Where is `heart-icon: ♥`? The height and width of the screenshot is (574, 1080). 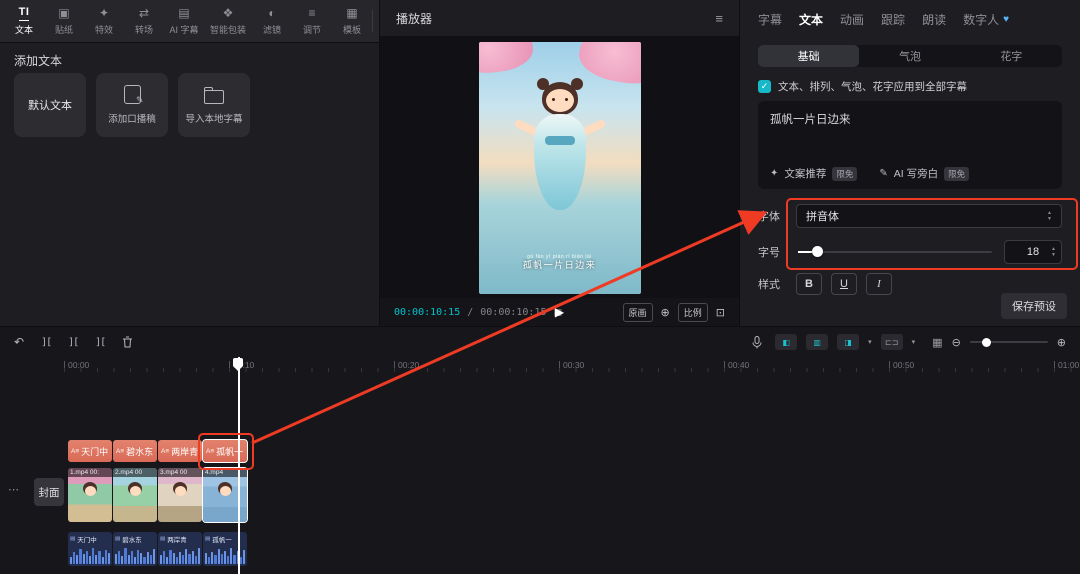 heart-icon: ♥ is located at coordinates (1006, 19).